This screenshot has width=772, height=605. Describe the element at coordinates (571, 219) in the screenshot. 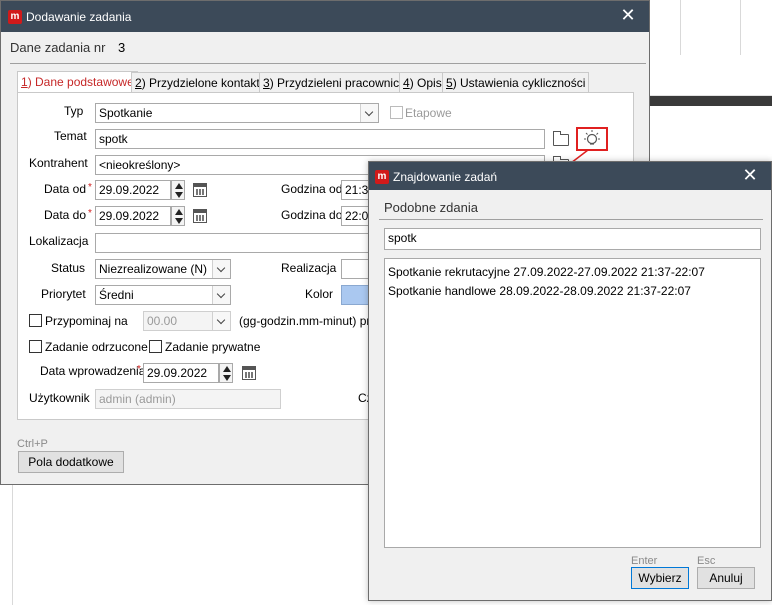

I see `section-divider` at that location.